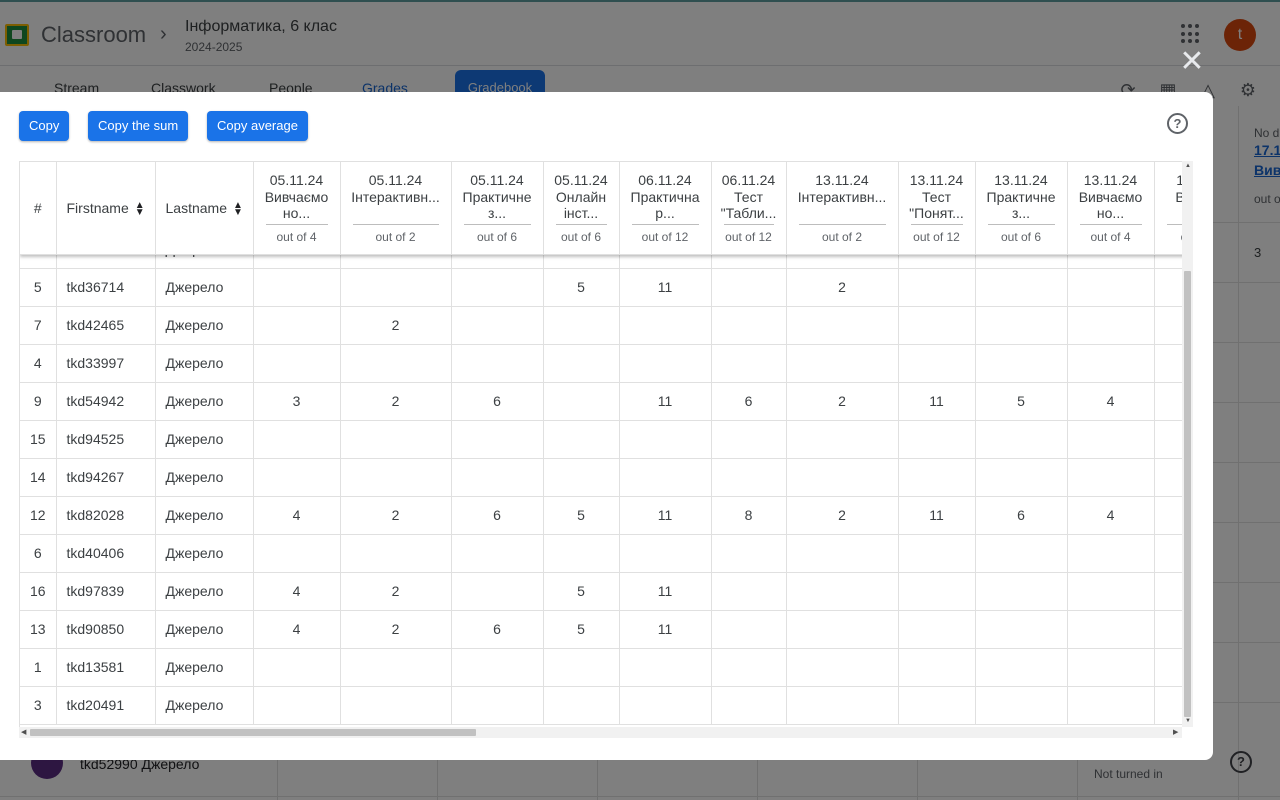 The width and height of the screenshot is (1280, 800). What do you see at coordinates (204, 208) in the screenshot?
I see `column-header-lastname: Lastname ▲ ▼` at bounding box center [204, 208].